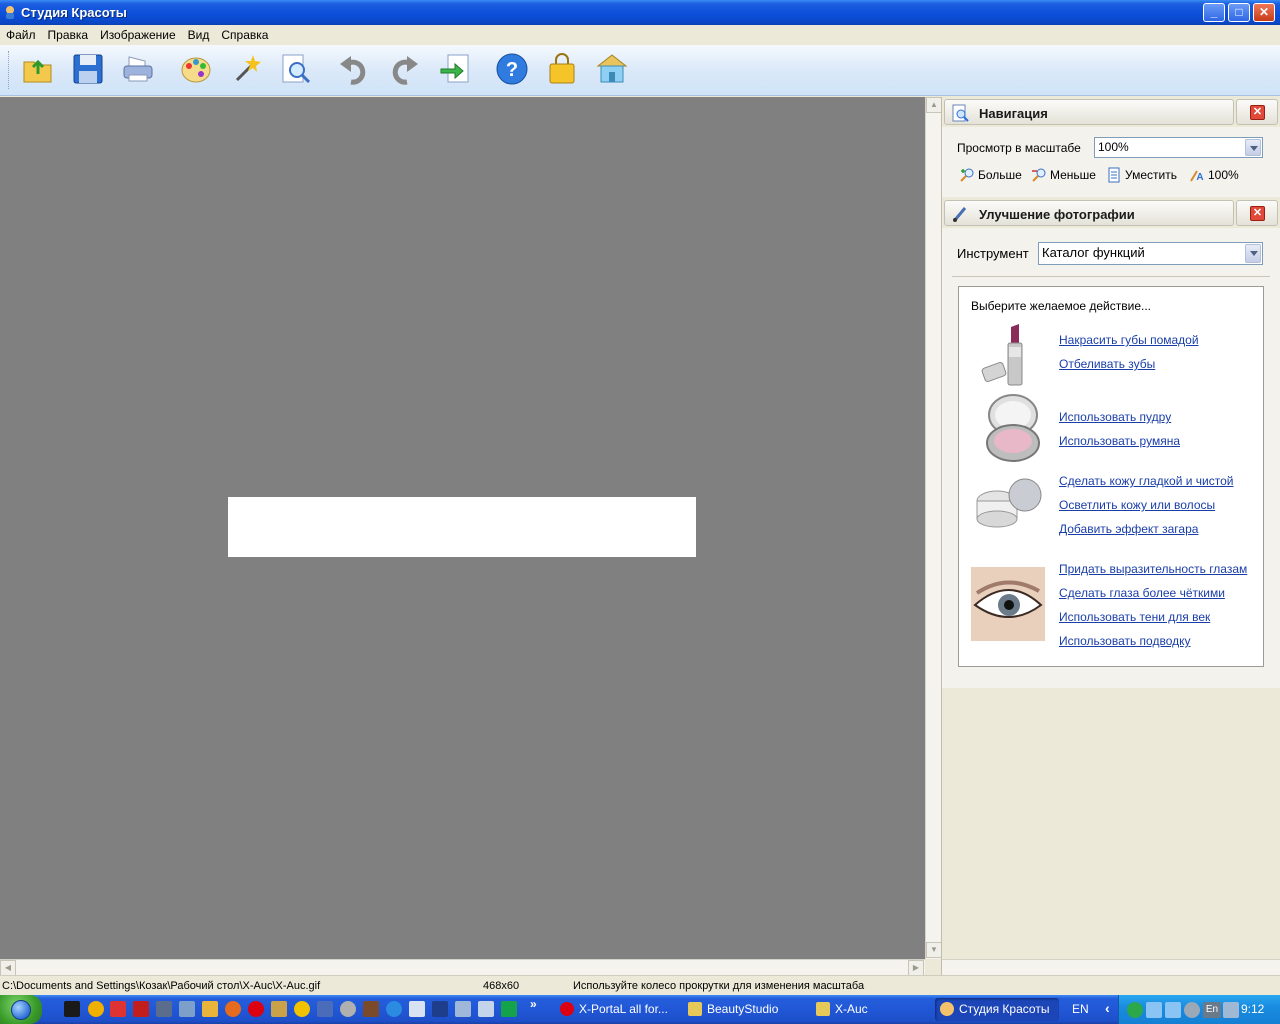 This screenshot has width=1280, height=1024. I want to click on k-meleon-icon, so click(187, 1009).